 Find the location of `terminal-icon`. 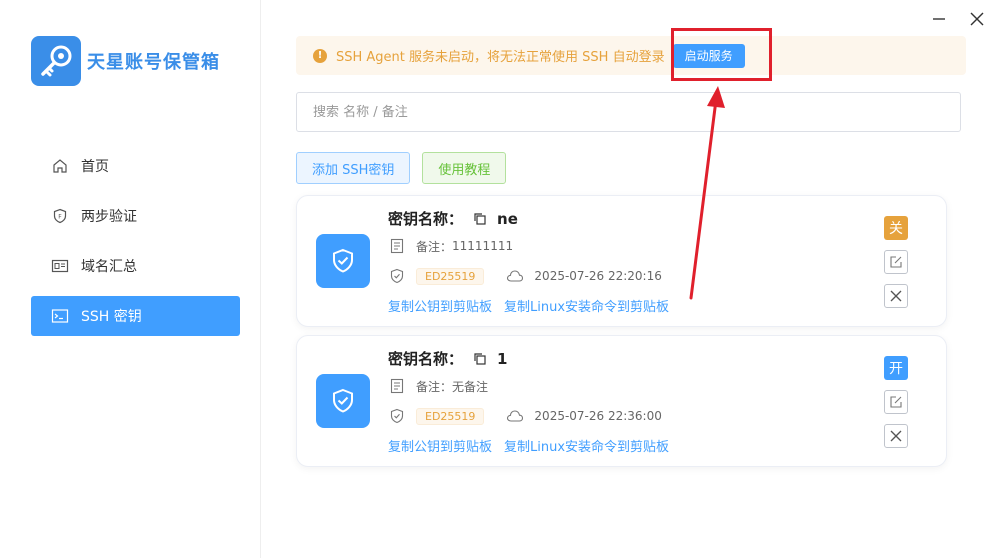

terminal-icon is located at coordinates (60, 316).